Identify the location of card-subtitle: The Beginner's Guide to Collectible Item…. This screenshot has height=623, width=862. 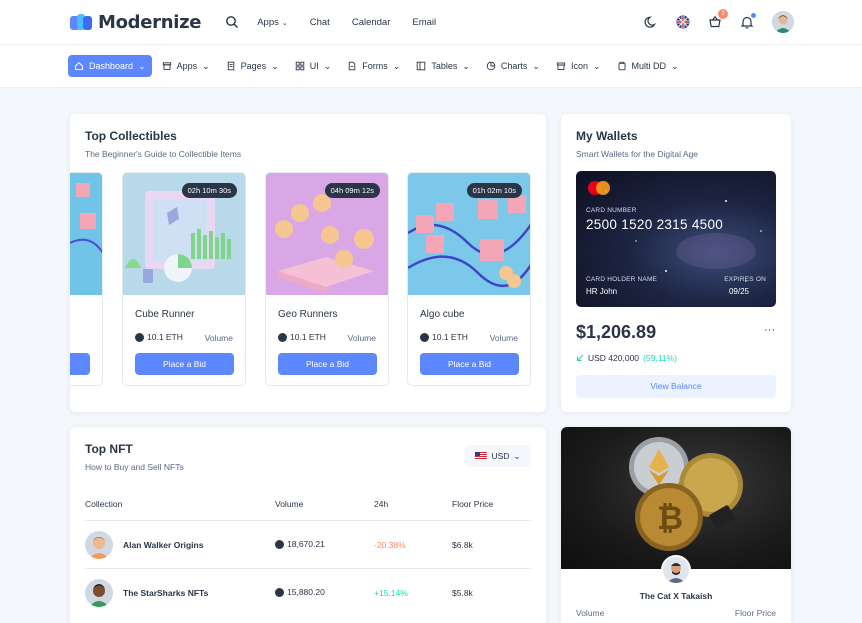
(163, 154).